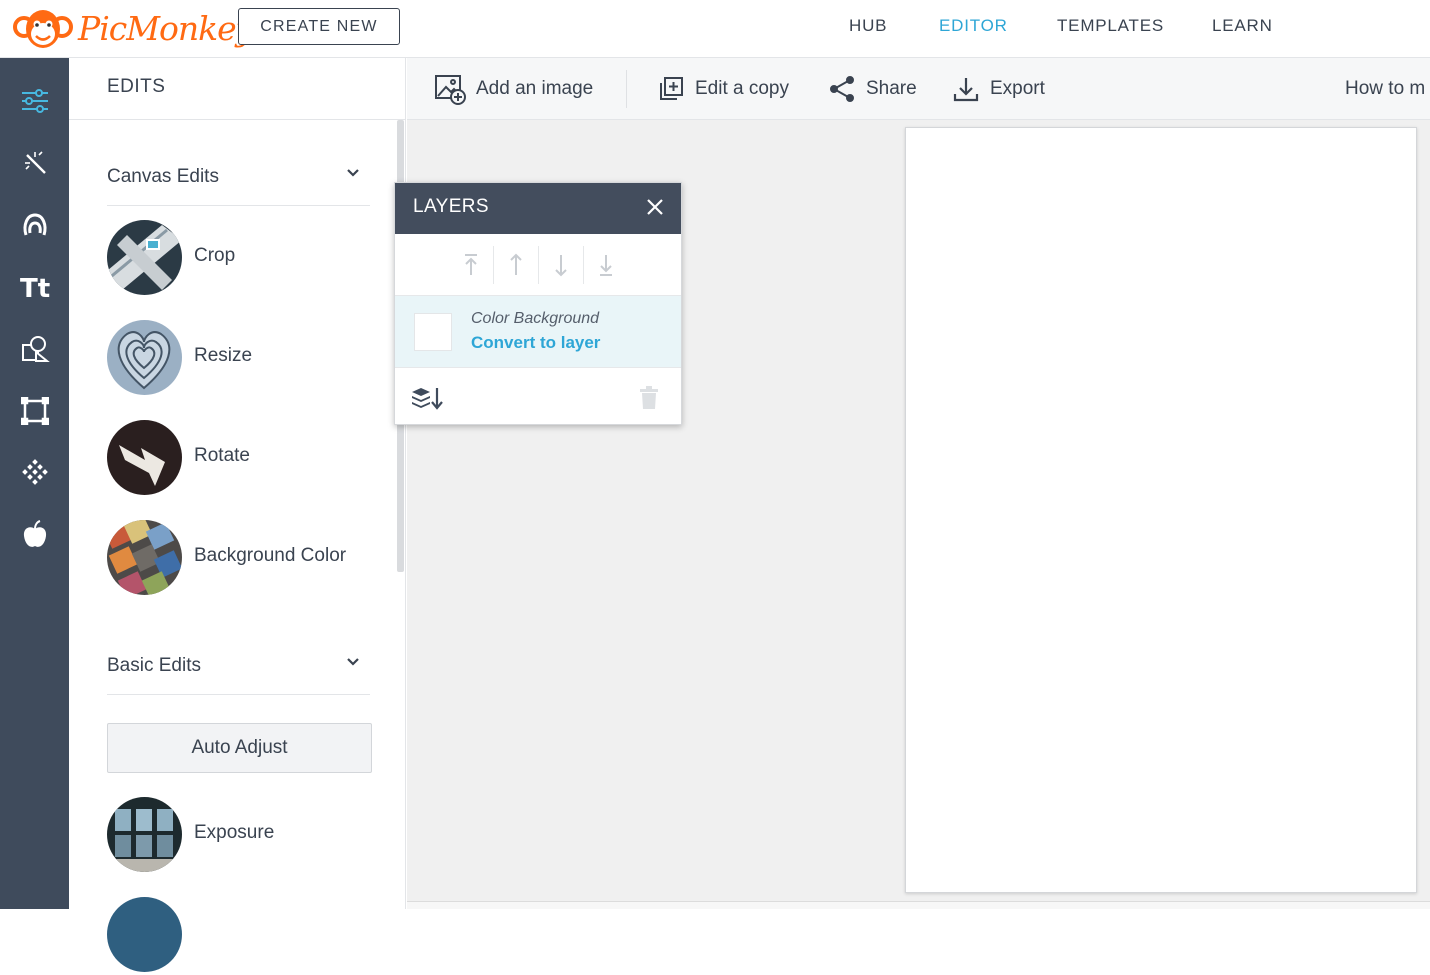 This screenshot has width=1430, height=975. What do you see at coordinates (144, 934) in the screenshot?
I see `partial-thumbnail` at bounding box center [144, 934].